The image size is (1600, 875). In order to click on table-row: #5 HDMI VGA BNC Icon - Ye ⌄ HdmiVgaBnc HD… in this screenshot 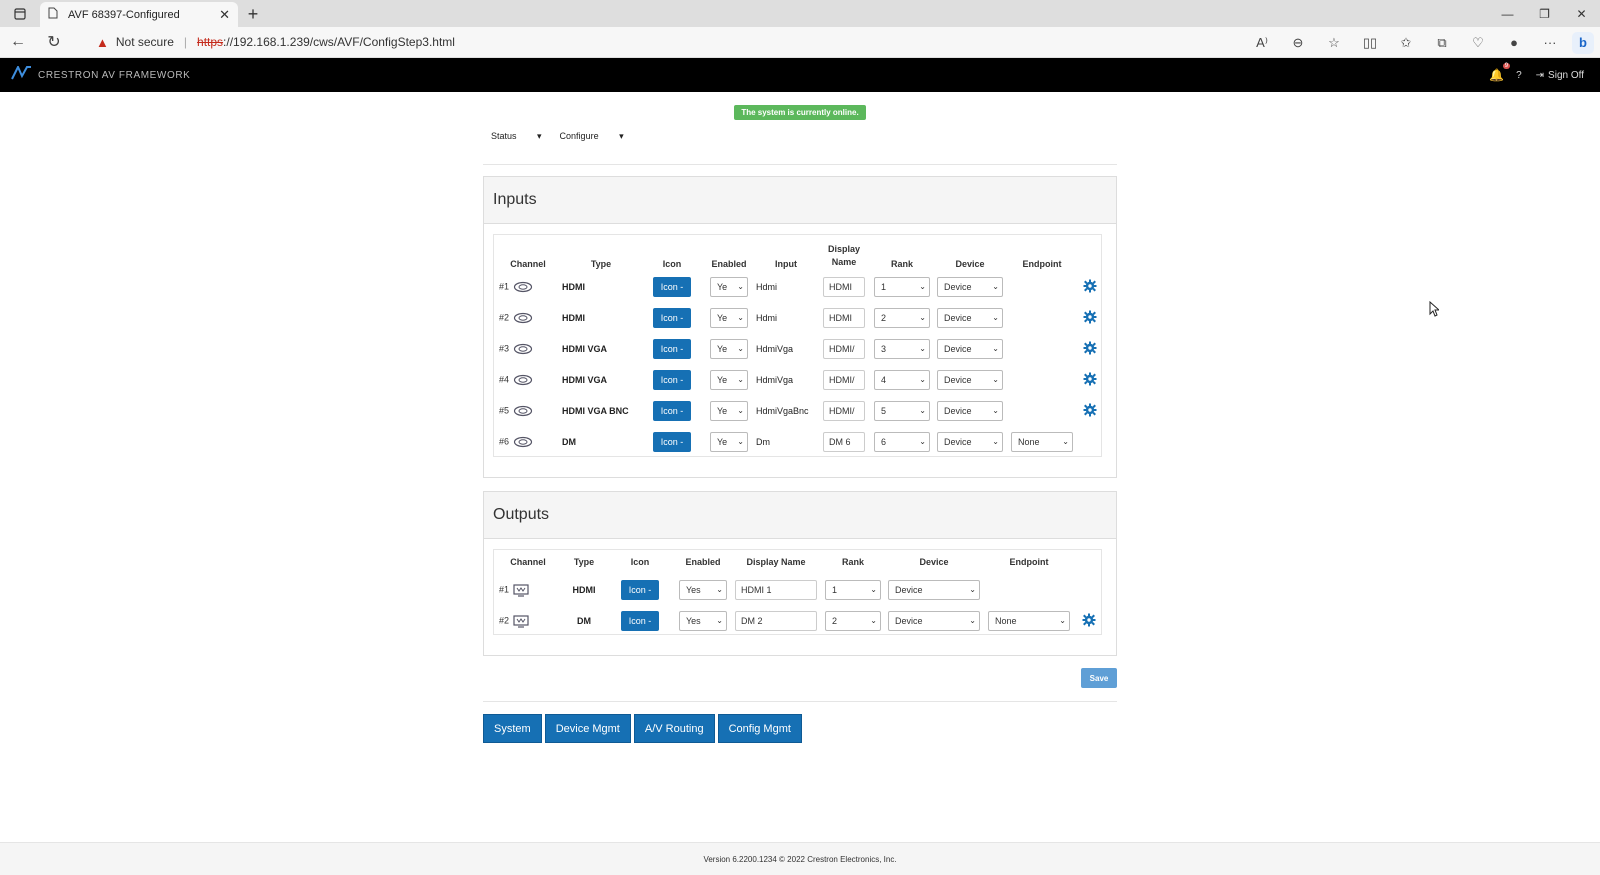, I will do `click(798, 410)`.